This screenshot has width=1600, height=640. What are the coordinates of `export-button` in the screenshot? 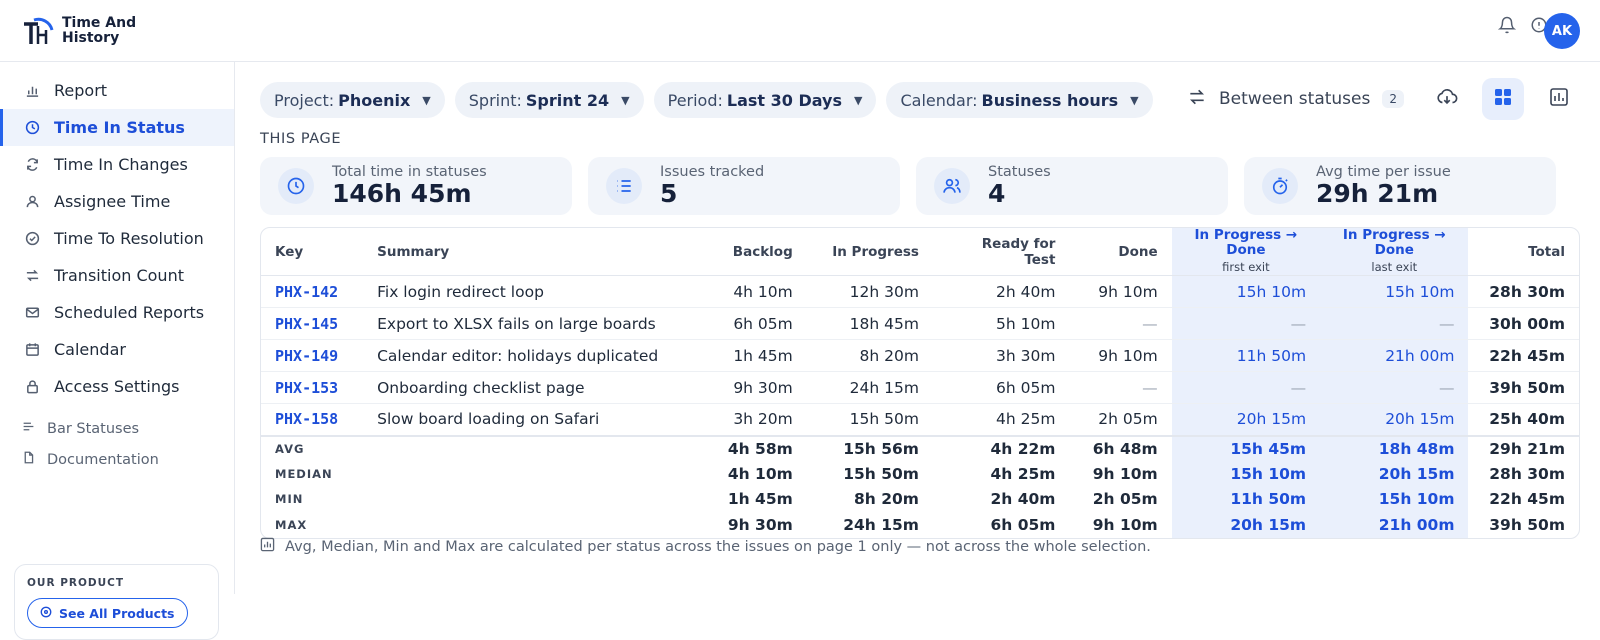 It's located at (1447, 99).